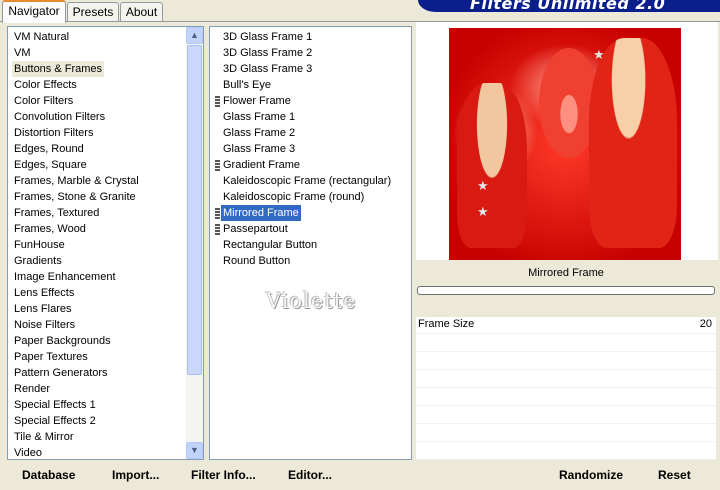 This screenshot has height=490, width=720. What do you see at coordinates (53, 133) in the screenshot?
I see `category-item: Distortion Filters` at bounding box center [53, 133].